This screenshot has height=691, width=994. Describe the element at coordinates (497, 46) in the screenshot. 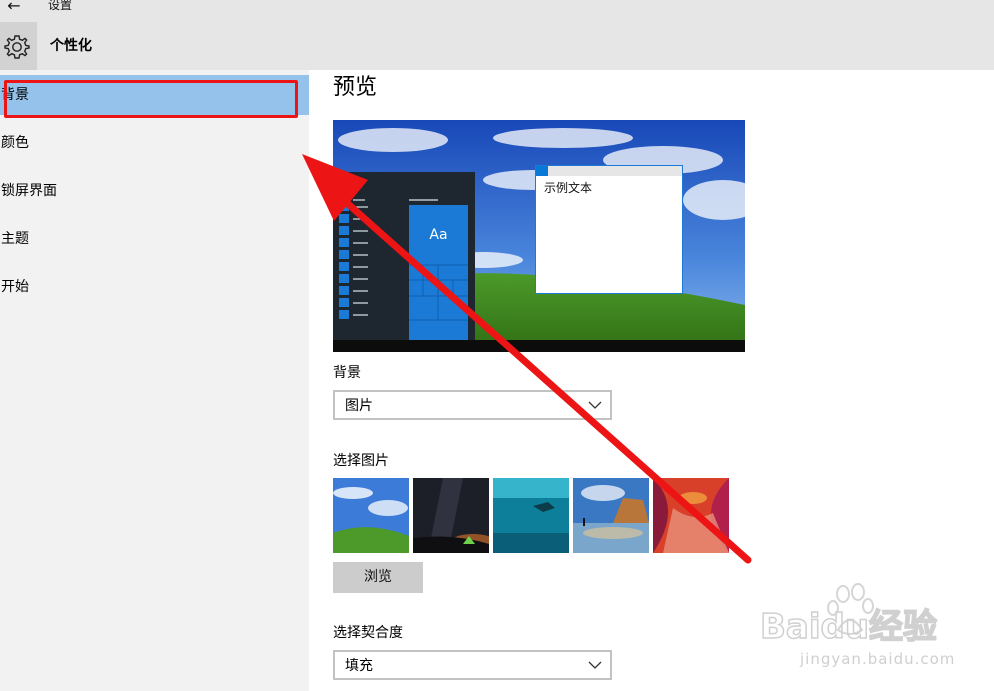

I see `page-header: 个性化` at that location.